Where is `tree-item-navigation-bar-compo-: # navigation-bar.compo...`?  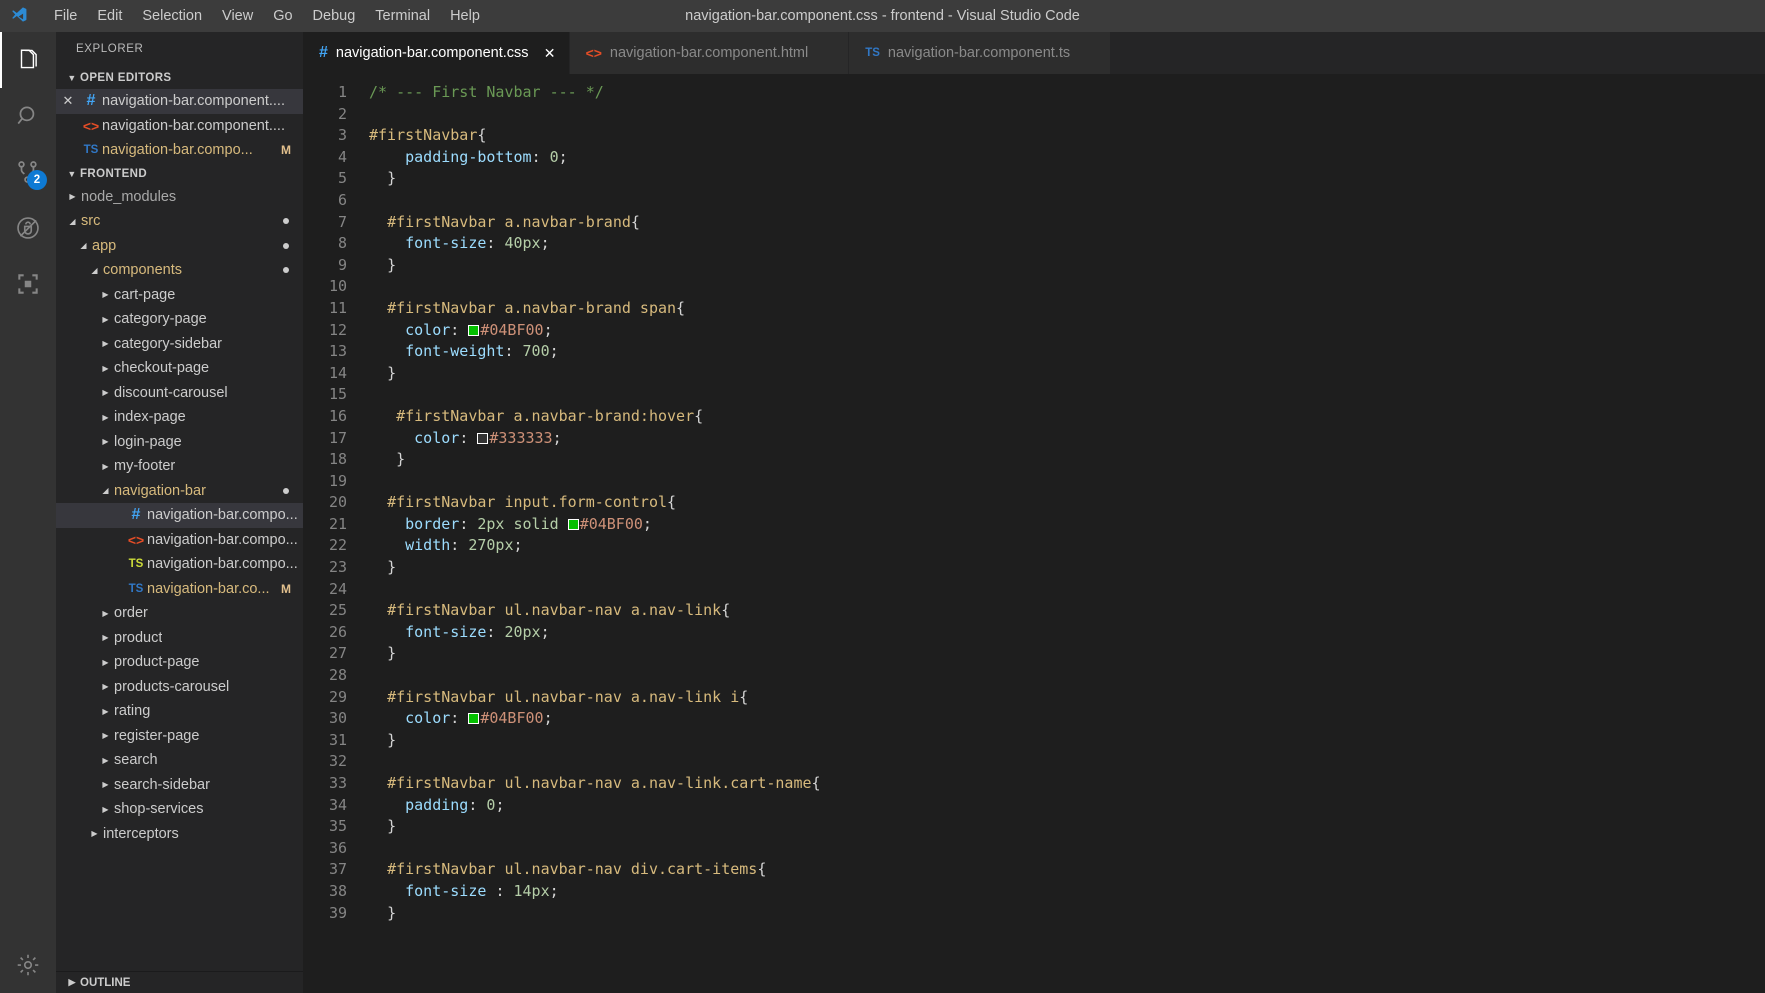
tree-item-navigation-bar-compo-: # navigation-bar.compo... is located at coordinates (179, 515).